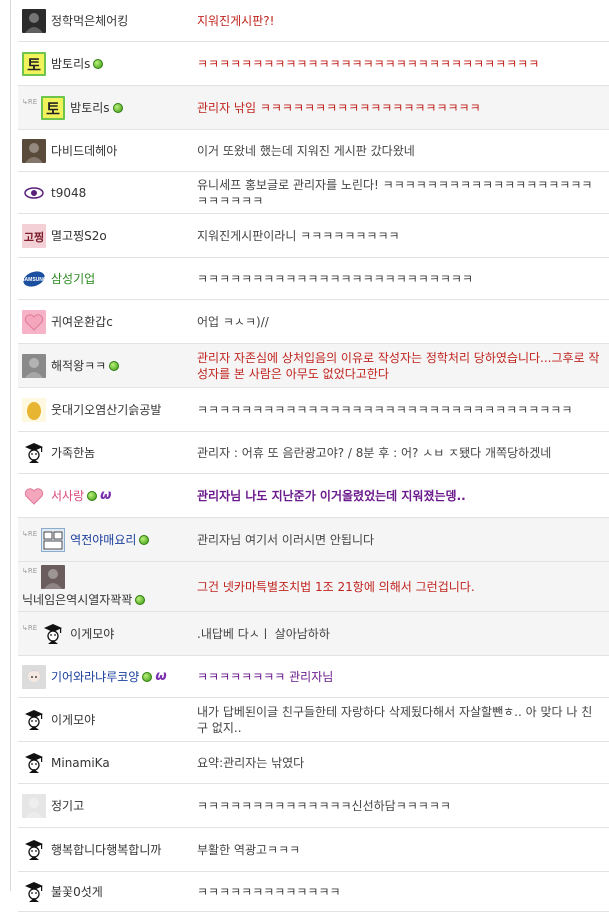  Describe the element at coordinates (34, 409) in the screenshot. I see `egg-icon` at that location.